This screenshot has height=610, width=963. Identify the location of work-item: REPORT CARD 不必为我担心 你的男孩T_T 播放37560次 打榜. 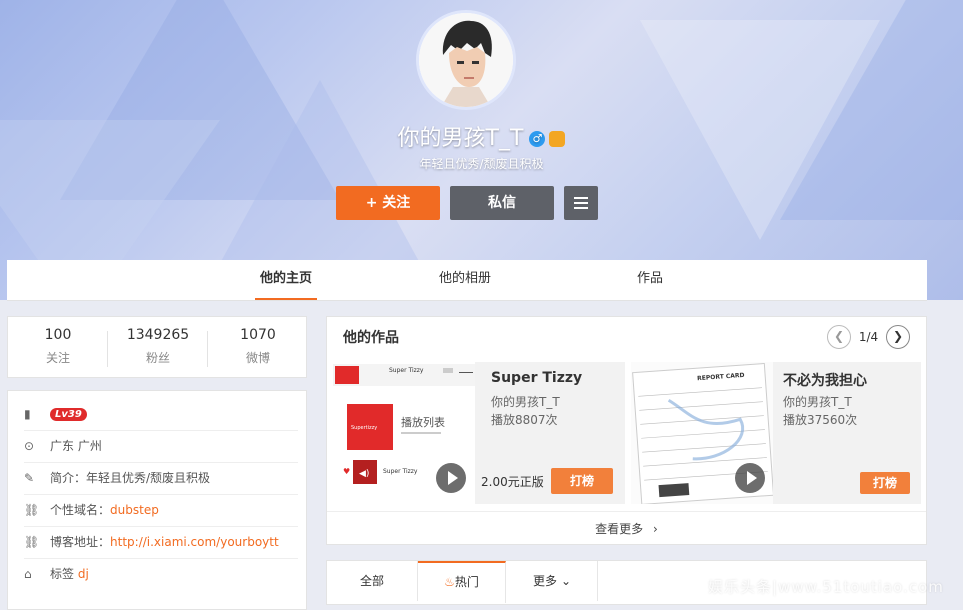
(776, 433).